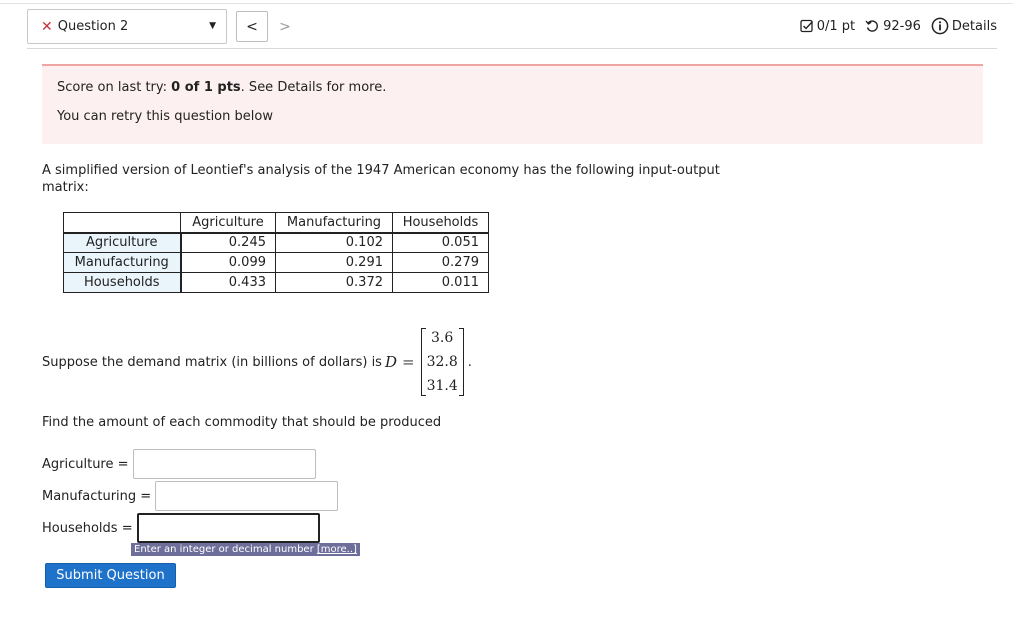  I want to click on header-divider, so click(512, 48).